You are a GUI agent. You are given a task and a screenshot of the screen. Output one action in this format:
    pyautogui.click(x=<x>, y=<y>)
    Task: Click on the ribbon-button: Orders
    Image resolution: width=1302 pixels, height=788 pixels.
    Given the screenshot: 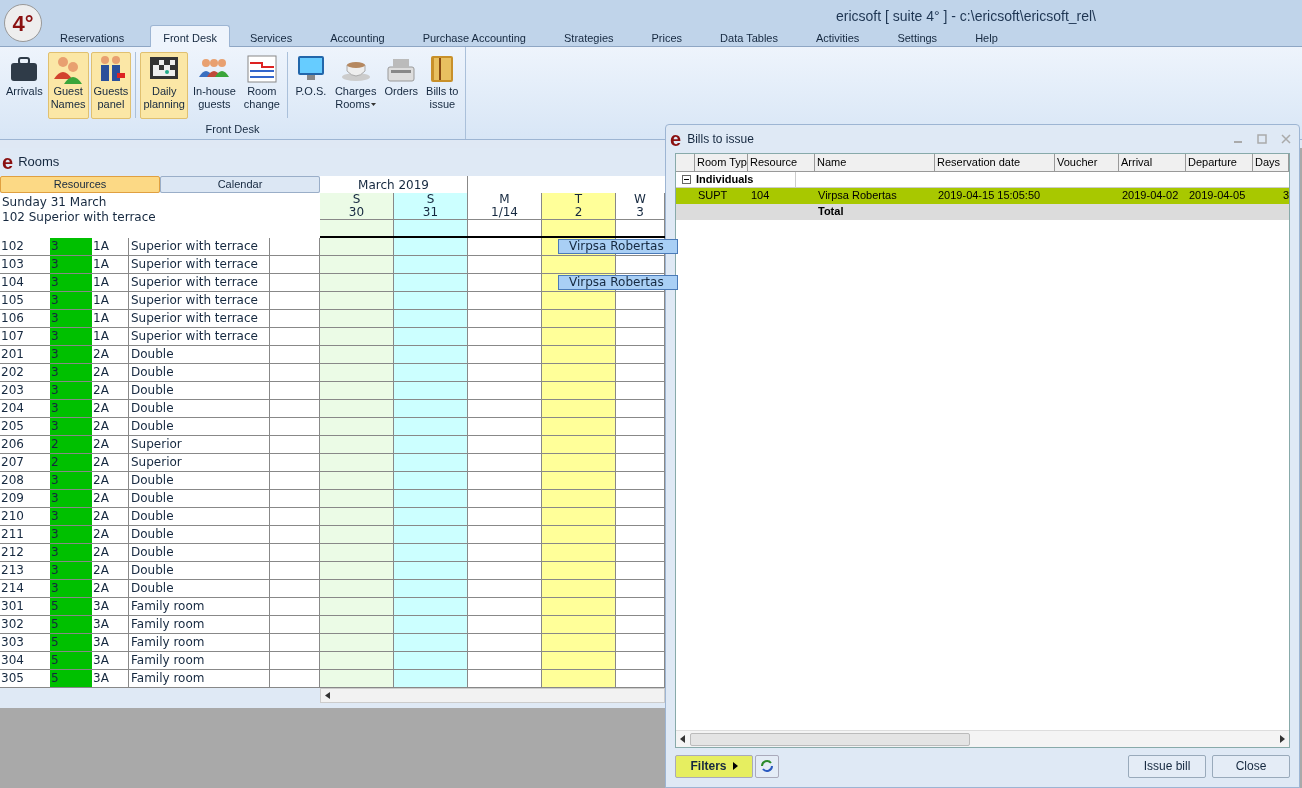 What is the action you would take?
    pyautogui.click(x=401, y=85)
    